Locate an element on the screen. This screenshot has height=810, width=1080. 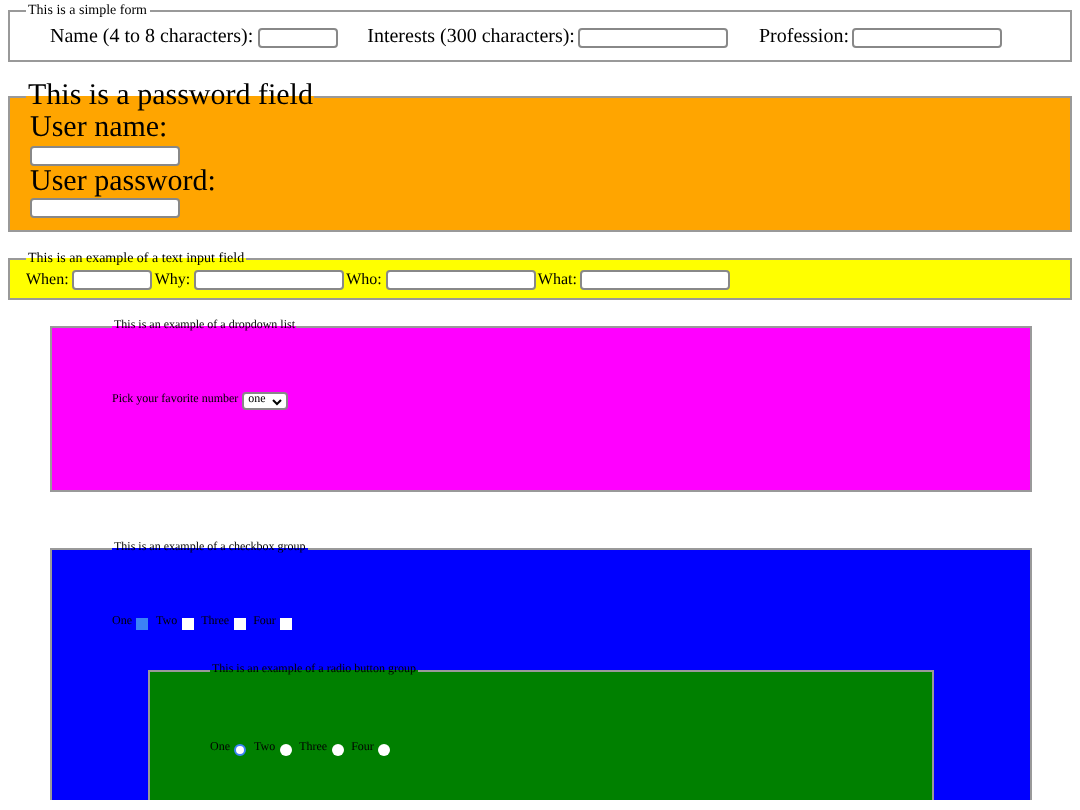
field-label: User name: is located at coordinates (100, 128).